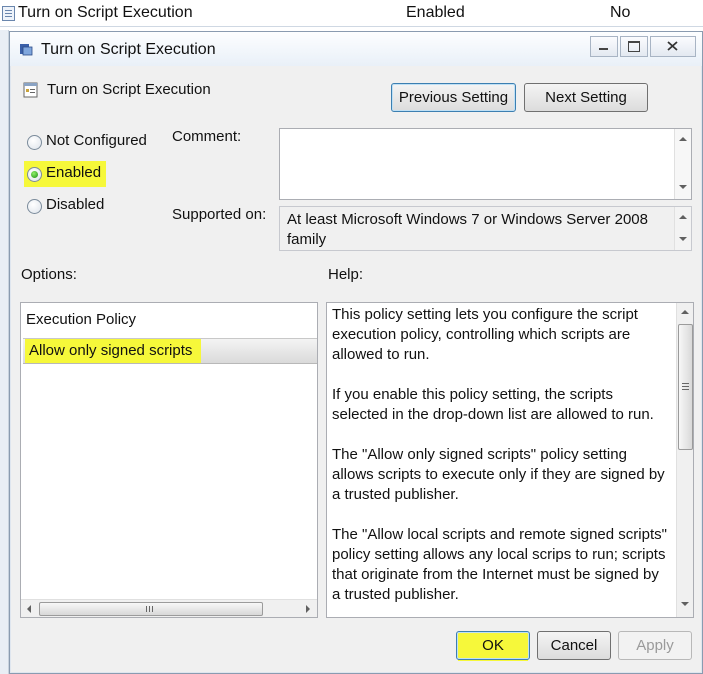 This screenshot has width=703, height=674. Describe the element at coordinates (30, 90) in the screenshot. I see `setting-icon` at that location.